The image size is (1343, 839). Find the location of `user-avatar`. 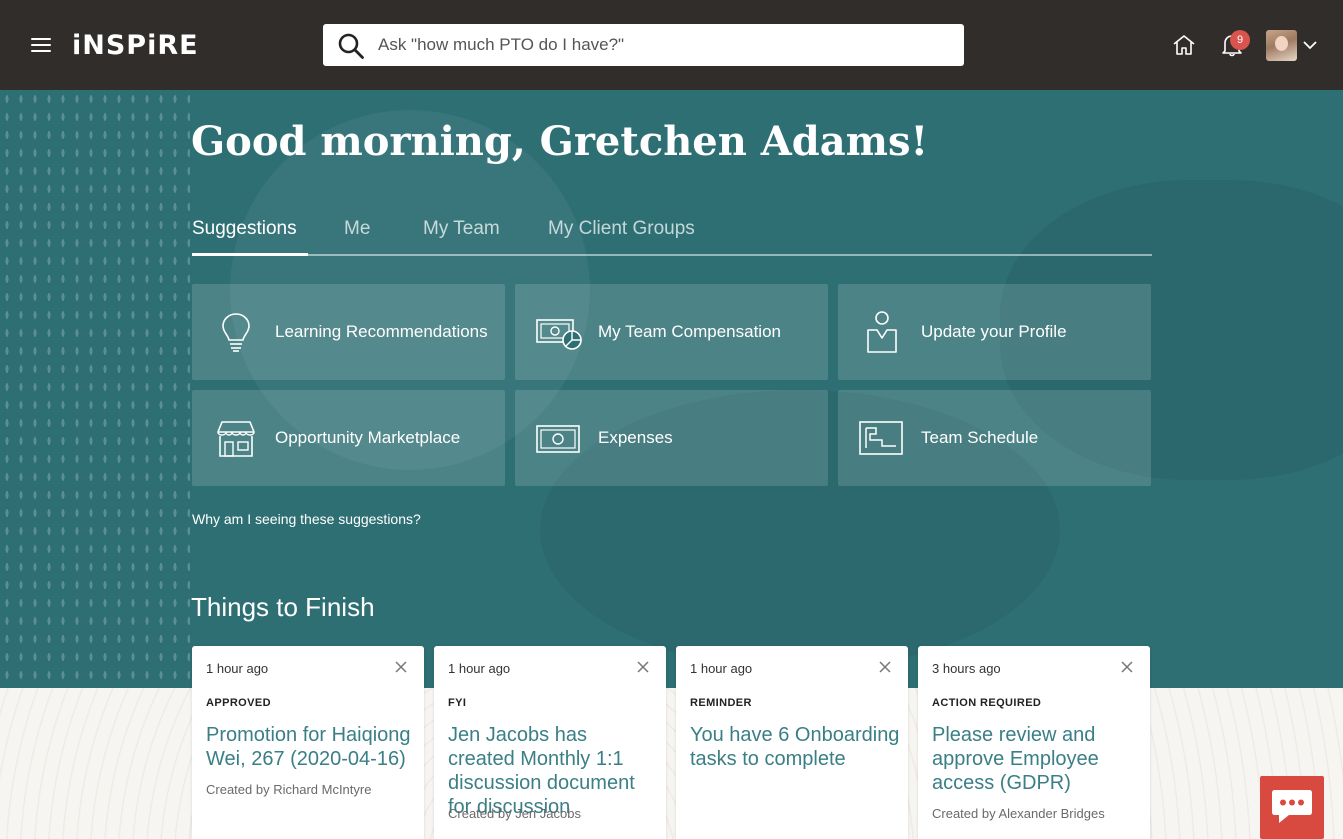

user-avatar is located at coordinates (1281, 45).